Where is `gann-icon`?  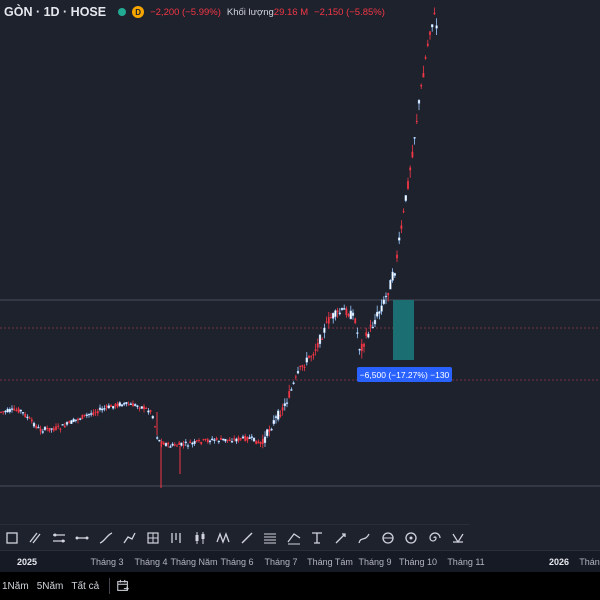 gann-icon is located at coordinates (318, 537).